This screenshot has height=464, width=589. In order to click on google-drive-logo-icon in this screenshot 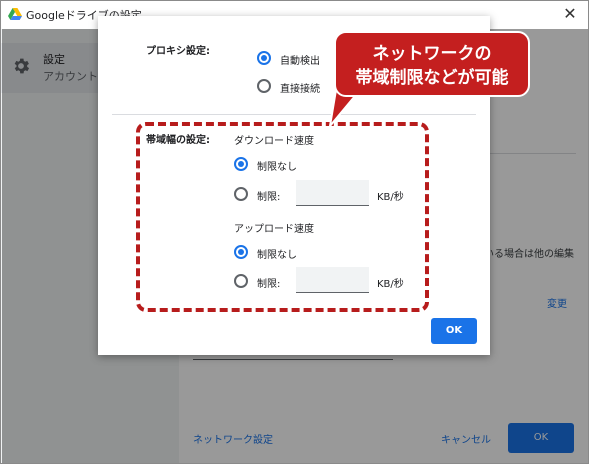, I will do `click(15, 14)`.